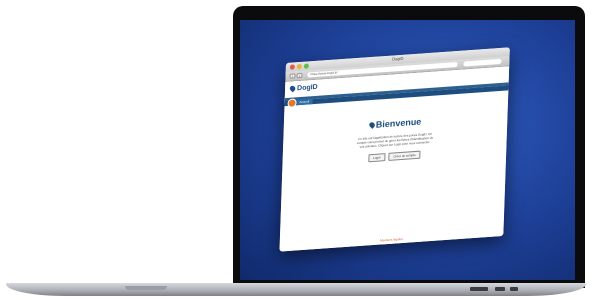  I want to click on welcome-actions: Login Créer un compte, so click(394, 157).